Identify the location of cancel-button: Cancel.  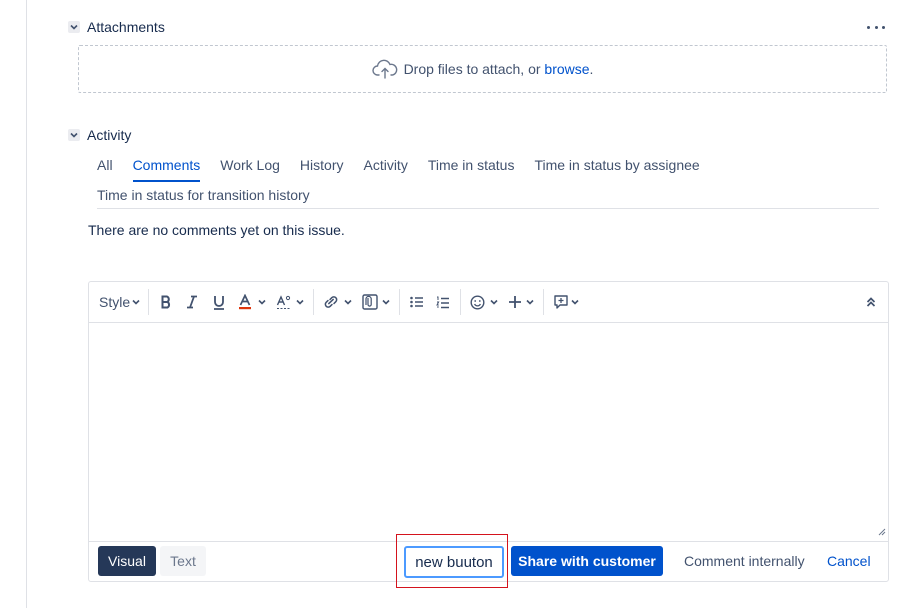
(849, 561).